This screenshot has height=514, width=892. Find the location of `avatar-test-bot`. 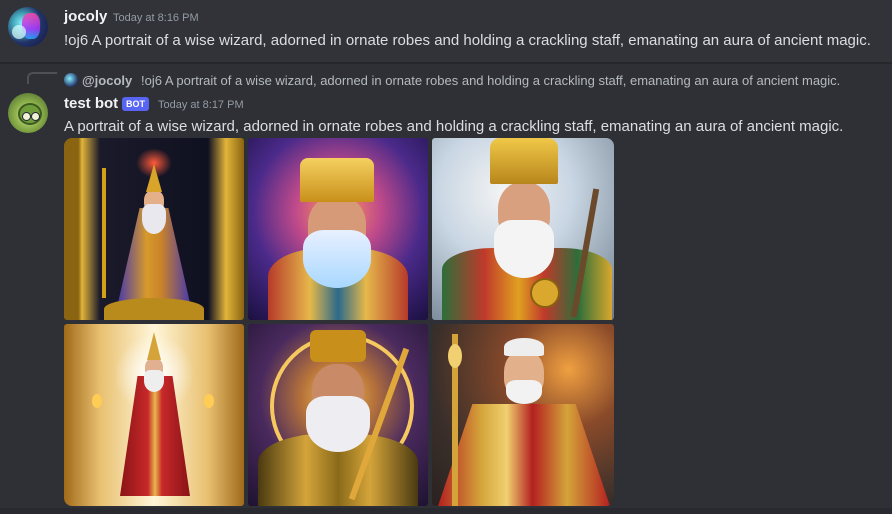

avatar-test-bot is located at coordinates (28, 113).